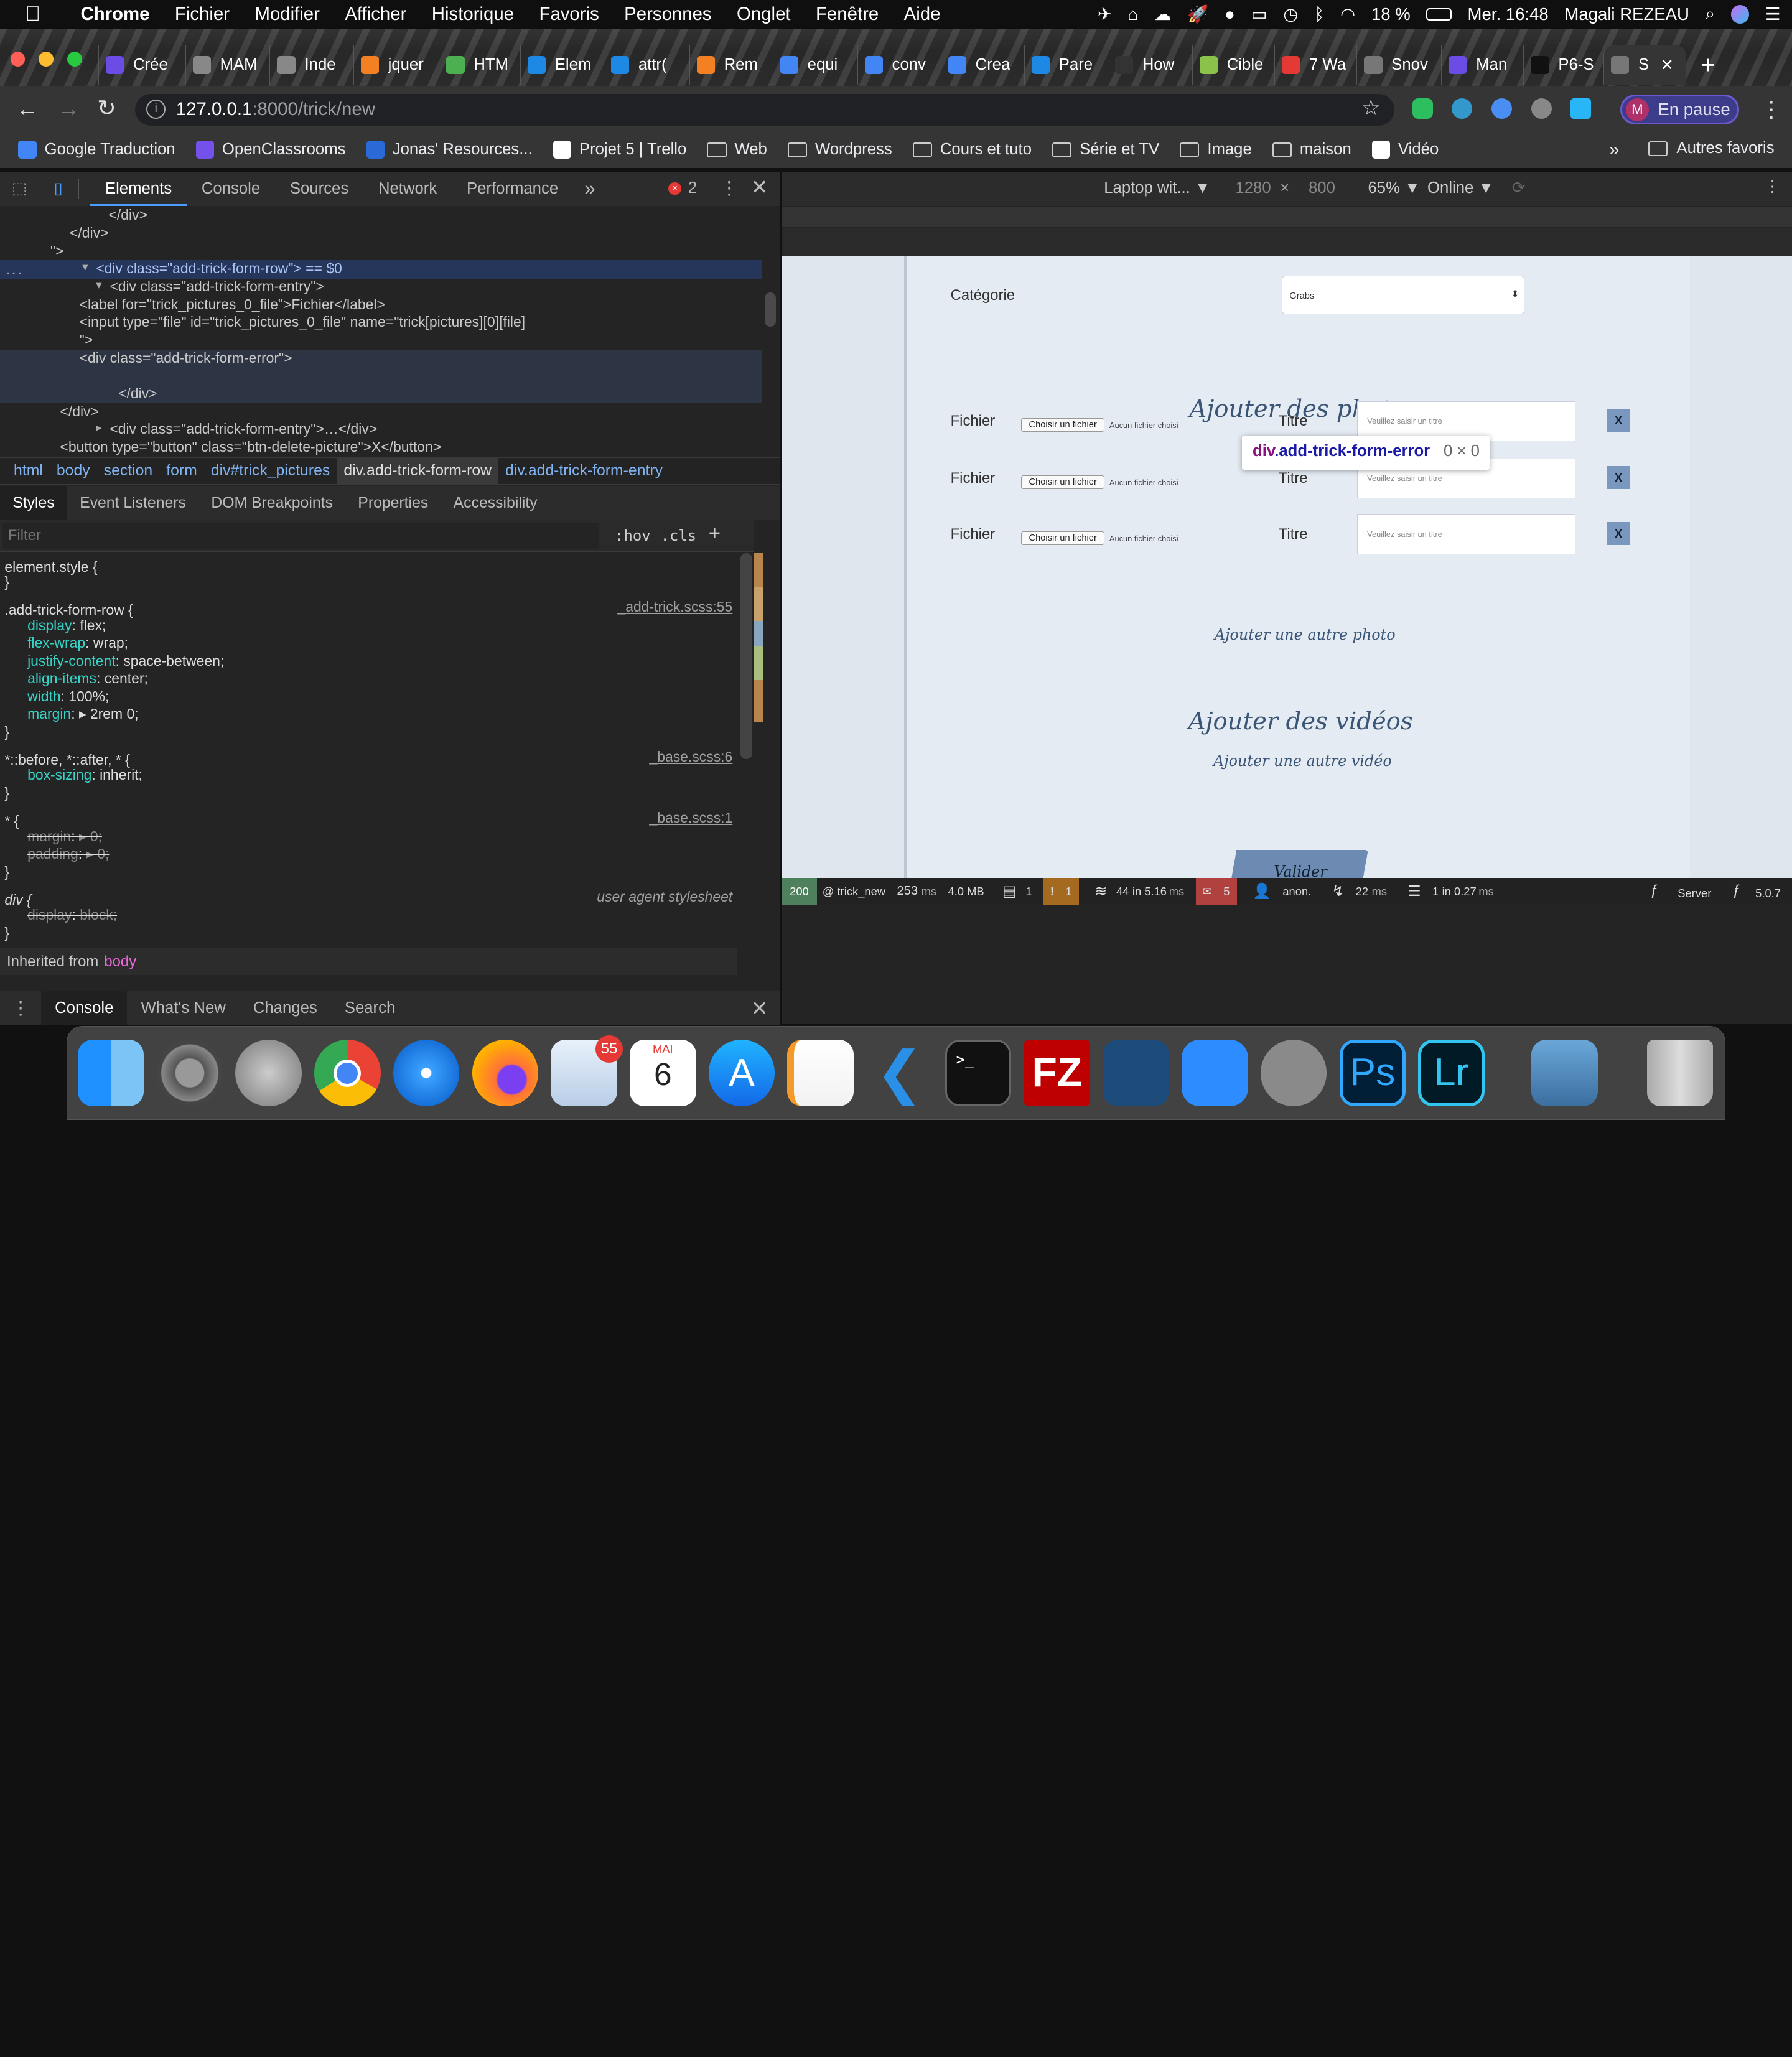 The image size is (1792, 2057). What do you see at coordinates (1768, 893) in the screenshot?
I see `symfony-version: 5.0.7` at bounding box center [1768, 893].